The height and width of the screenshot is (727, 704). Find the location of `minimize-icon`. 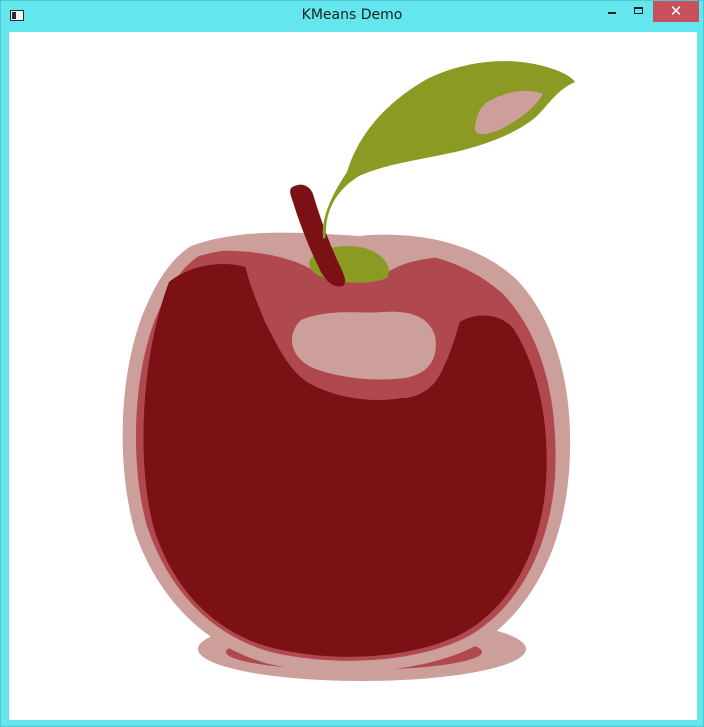

minimize-icon is located at coordinates (612, 13).